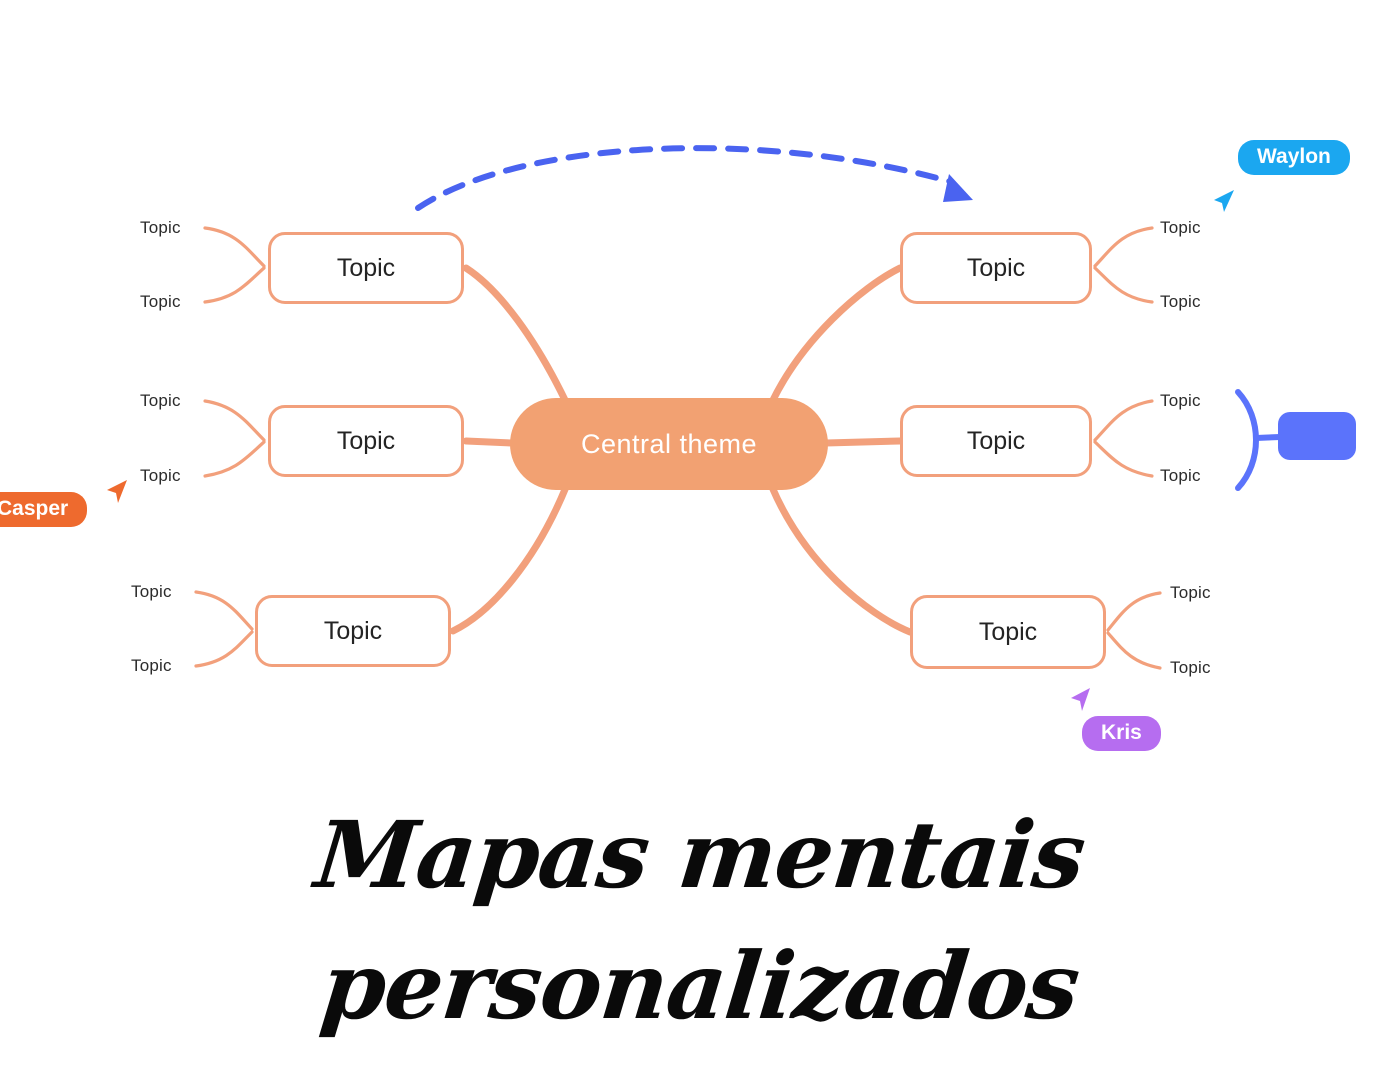 This screenshot has height=1082, width=1400. I want to click on leaf-topic-left-2-b: Topic, so click(160, 476).